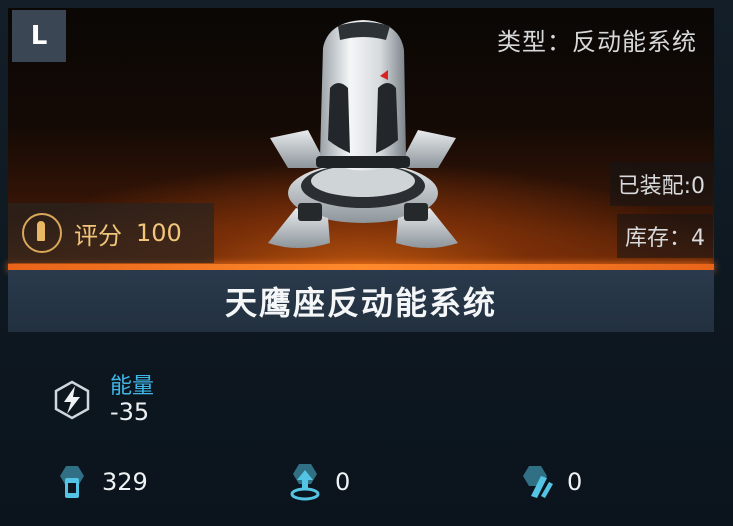  What do you see at coordinates (130, 412) in the screenshot?
I see `energy-value: -35` at bounding box center [130, 412].